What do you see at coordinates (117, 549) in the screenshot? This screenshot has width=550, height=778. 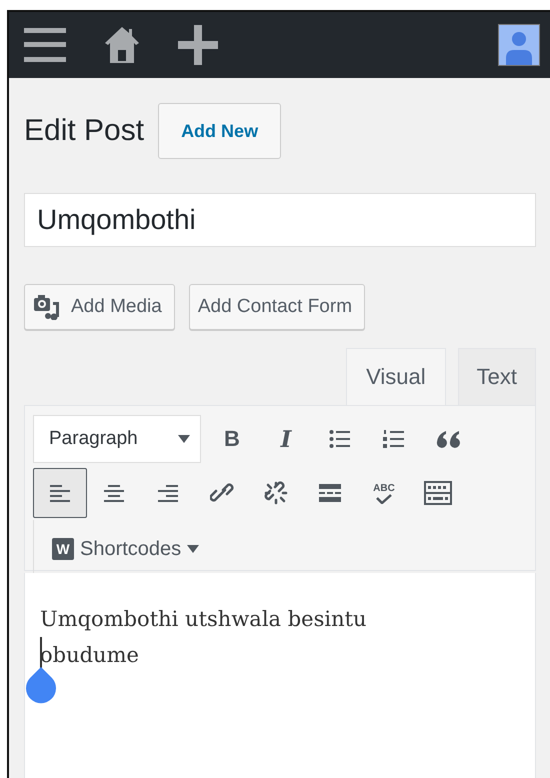 I see `shortcodes-dropdown: W Shortcodes` at bounding box center [117, 549].